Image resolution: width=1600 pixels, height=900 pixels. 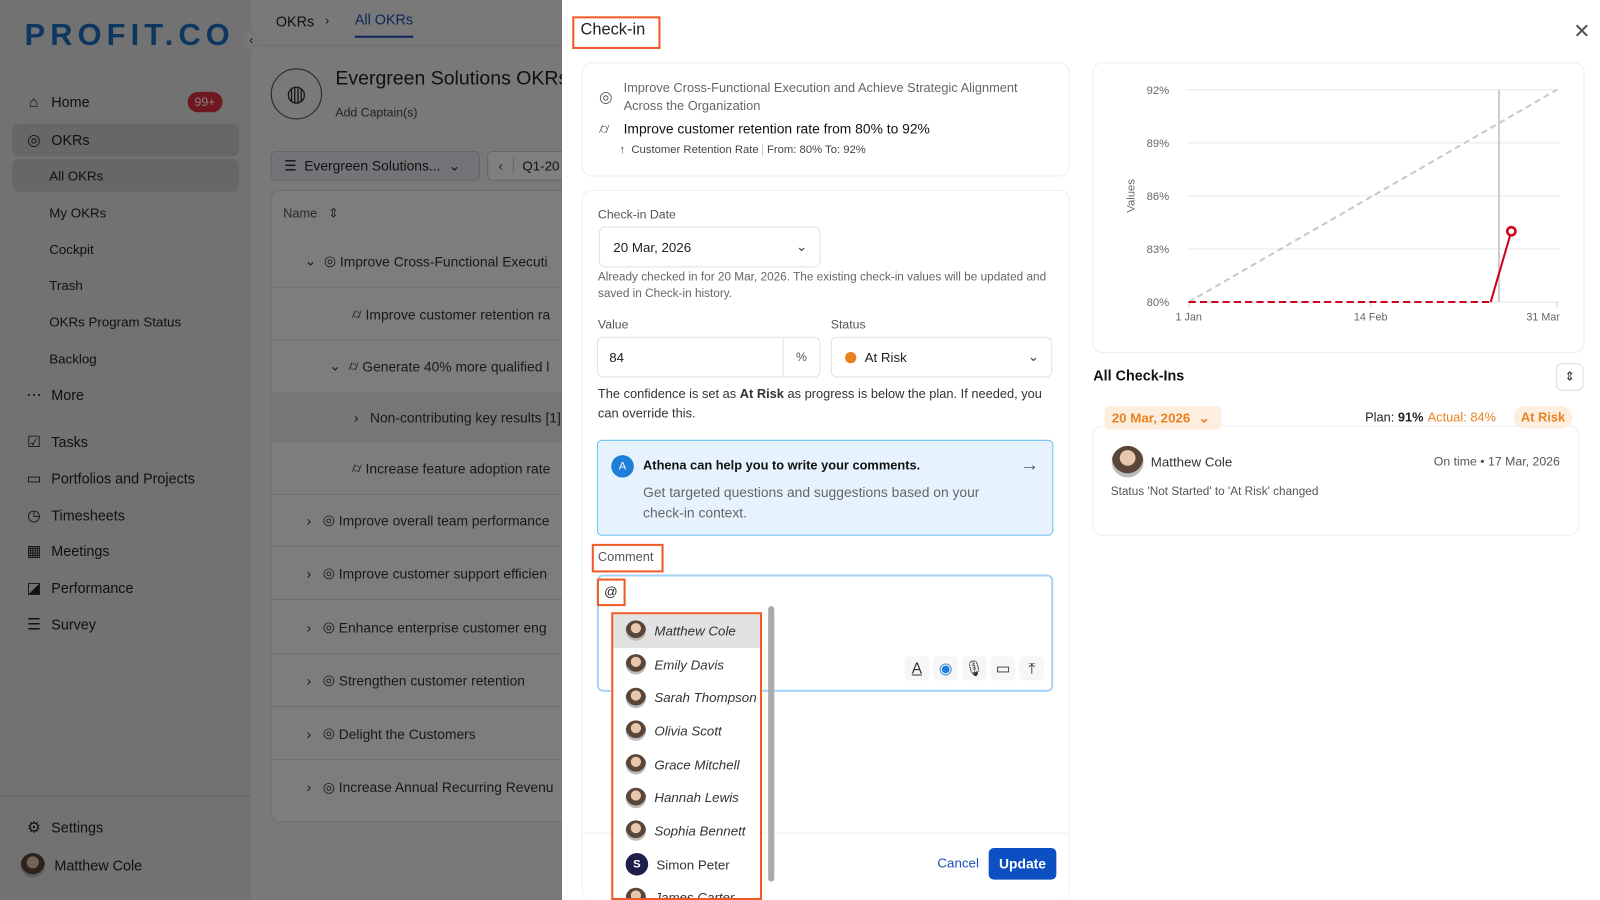 I want to click on progress-chart-card: 80% 83% 86% 89% 92% 1 Jan 14 Feb 31 Mar Values, so click(x=1338, y=208).